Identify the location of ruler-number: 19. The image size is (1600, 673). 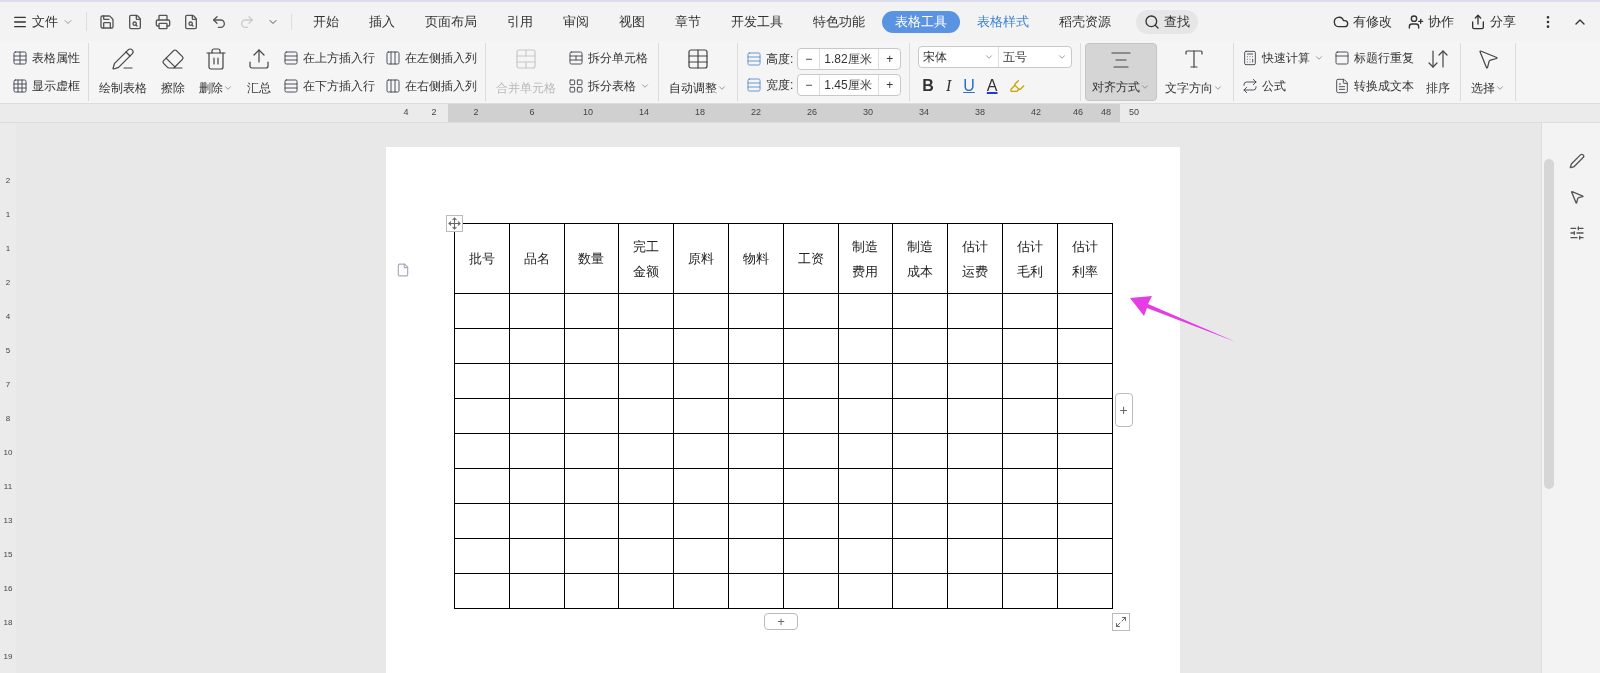
(8, 657).